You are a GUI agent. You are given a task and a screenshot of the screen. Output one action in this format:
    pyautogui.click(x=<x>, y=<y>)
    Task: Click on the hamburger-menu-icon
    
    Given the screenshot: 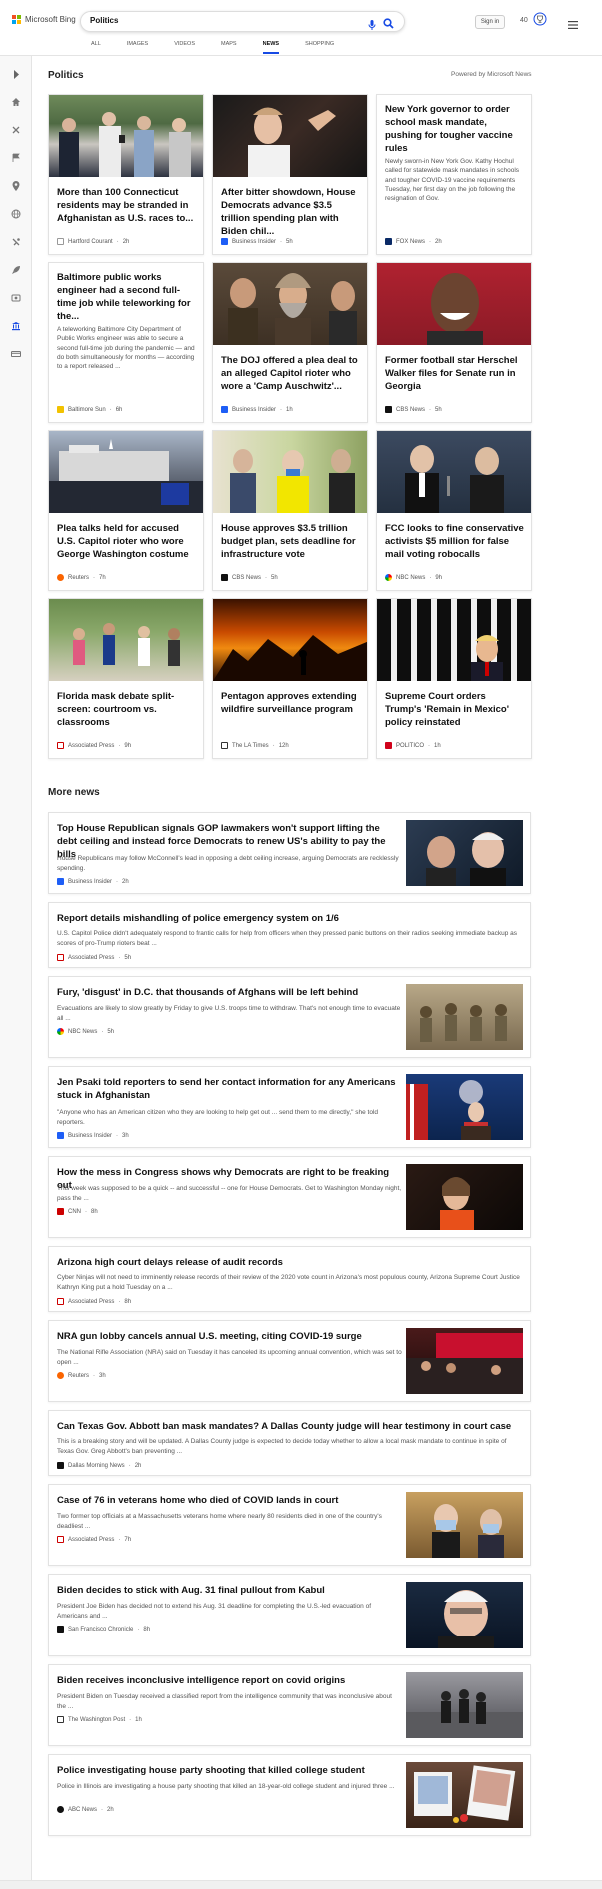 What is the action you would take?
    pyautogui.click(x=573, y=25)
    